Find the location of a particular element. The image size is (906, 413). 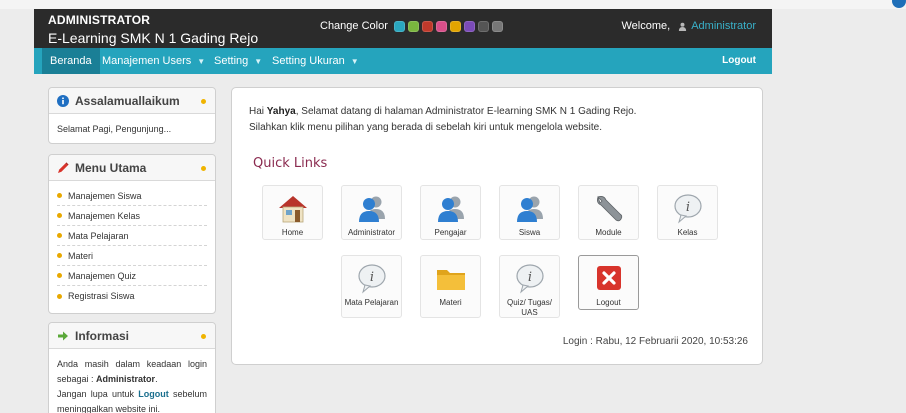

role-title: ADMINISTRATOR is located at coordinates (99, 20).